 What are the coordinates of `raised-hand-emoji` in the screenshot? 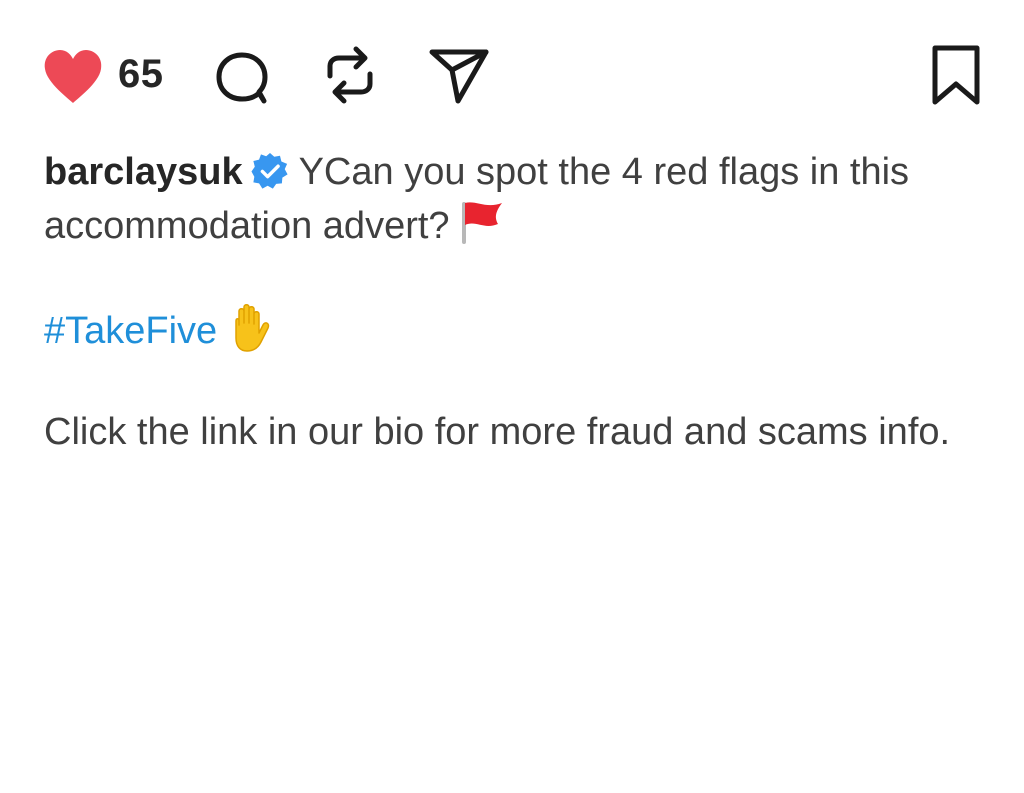 It's located at (252, 328).